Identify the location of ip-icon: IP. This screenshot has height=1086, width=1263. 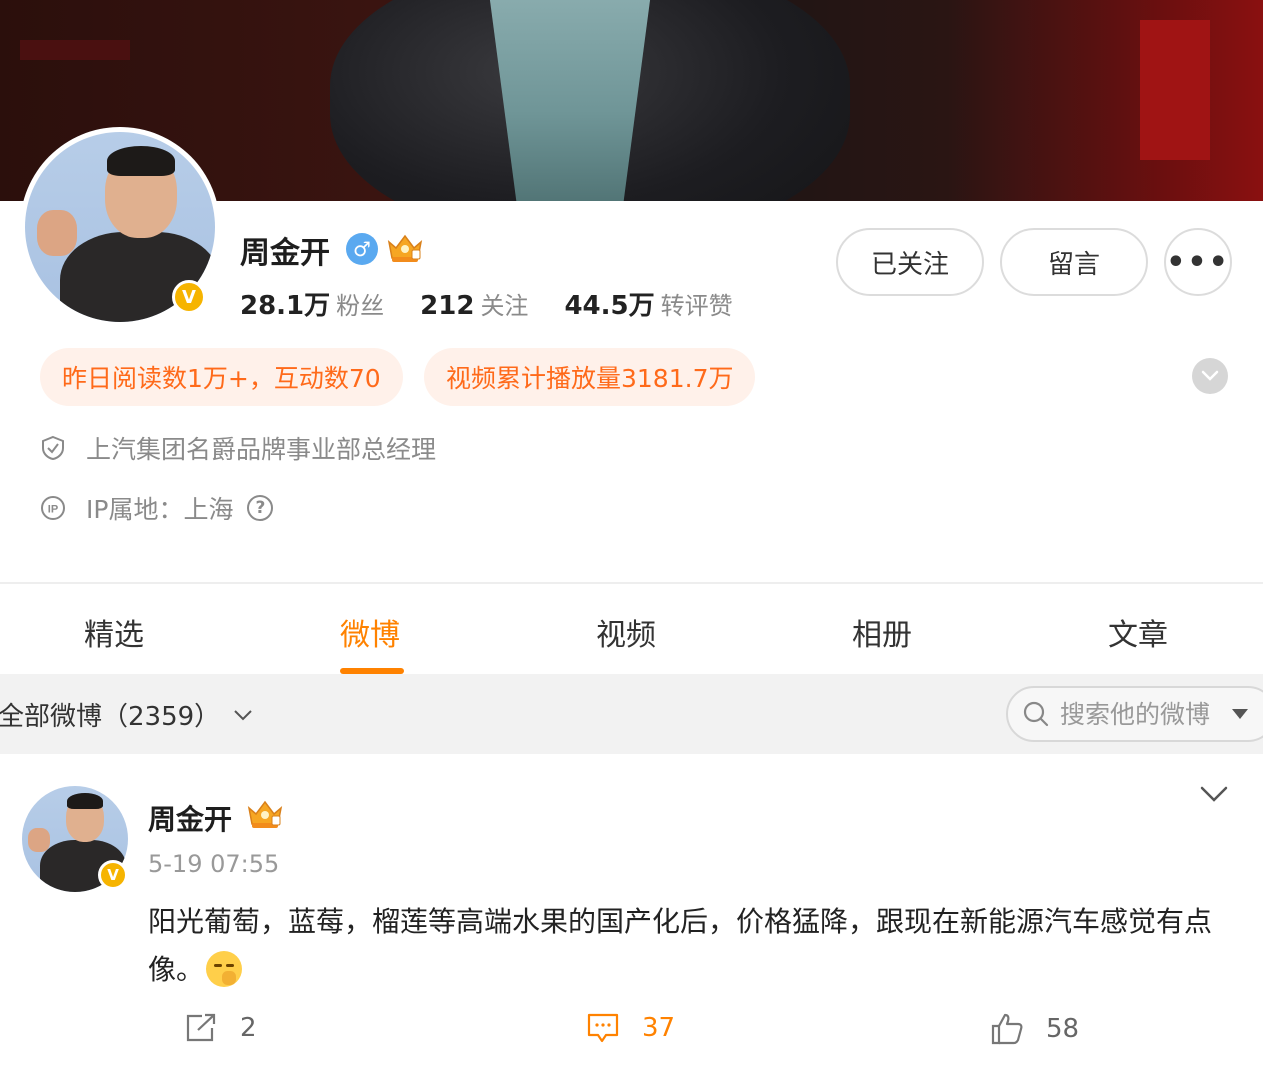
(53, 508).